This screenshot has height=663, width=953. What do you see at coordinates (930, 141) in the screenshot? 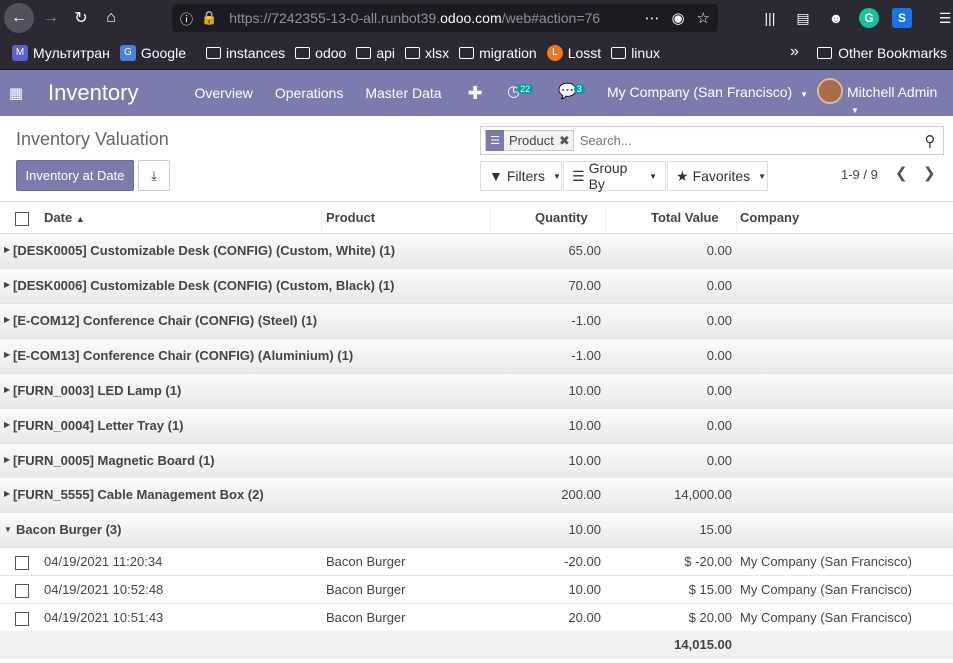
I see `search-icon: ⚲` at bounding box center [930, 141].